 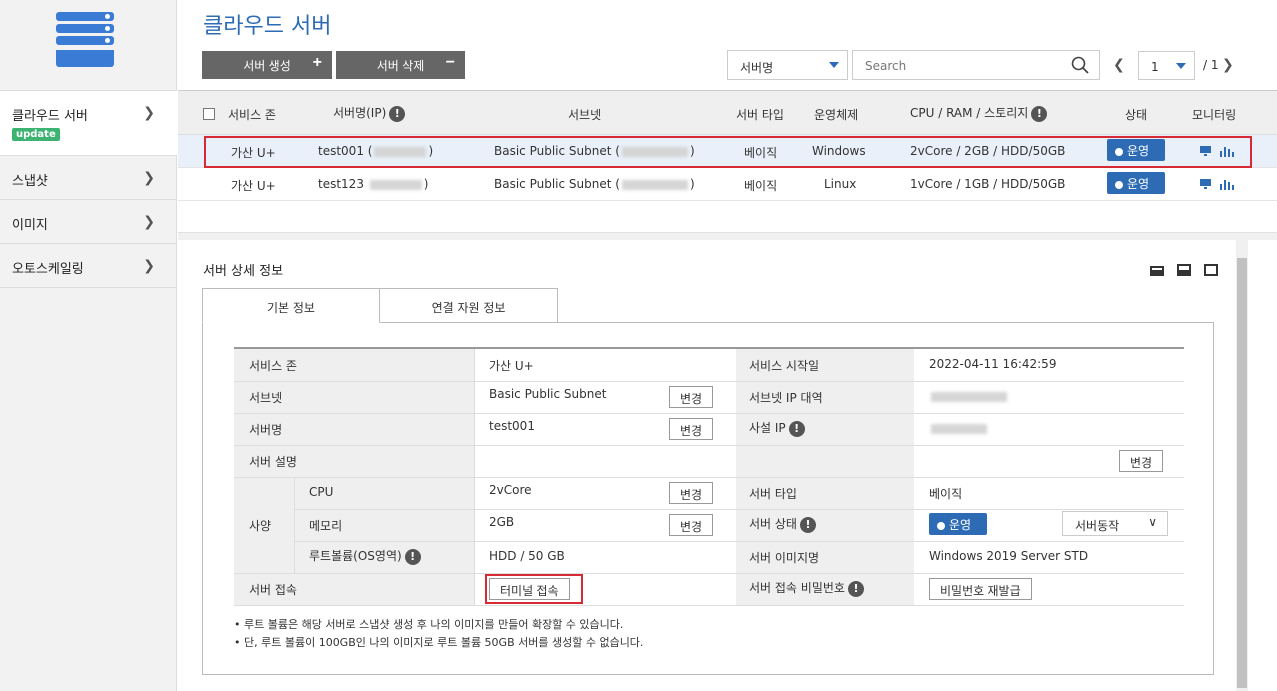 I want to click on label-access-password-text: 서버 접속 비밀번호, so click(x=797, y=588).